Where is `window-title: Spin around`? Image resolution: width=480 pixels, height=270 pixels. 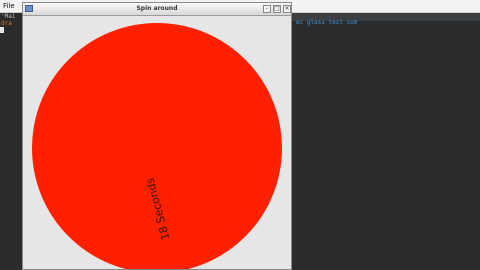 window-title: Spin around is located at coordinates (157, 8).